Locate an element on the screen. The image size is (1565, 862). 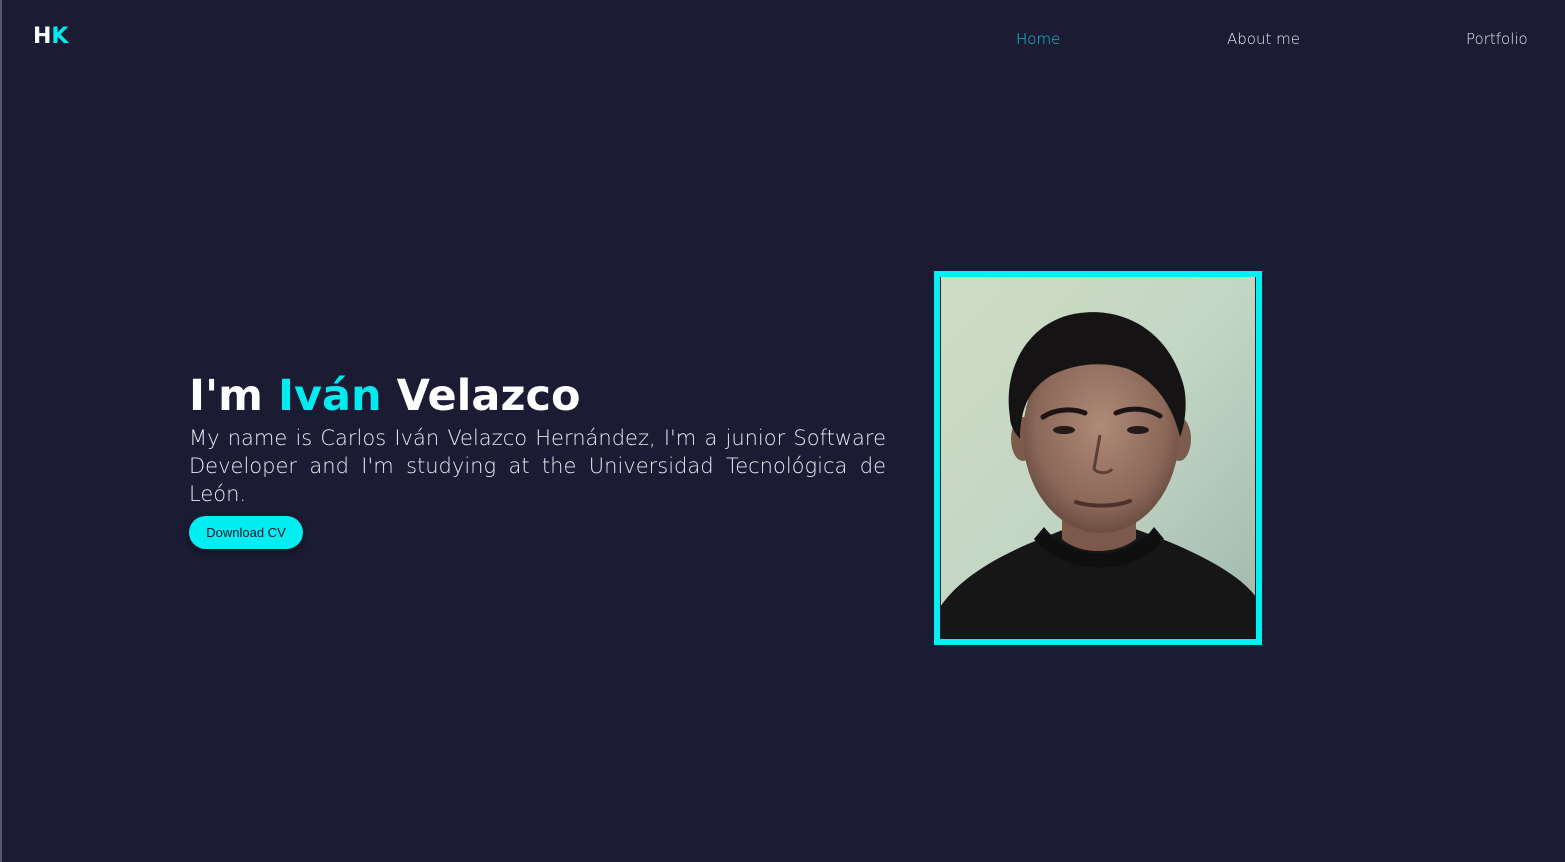
hero-title-prefix: I'm is located at coordinates (233, 396).